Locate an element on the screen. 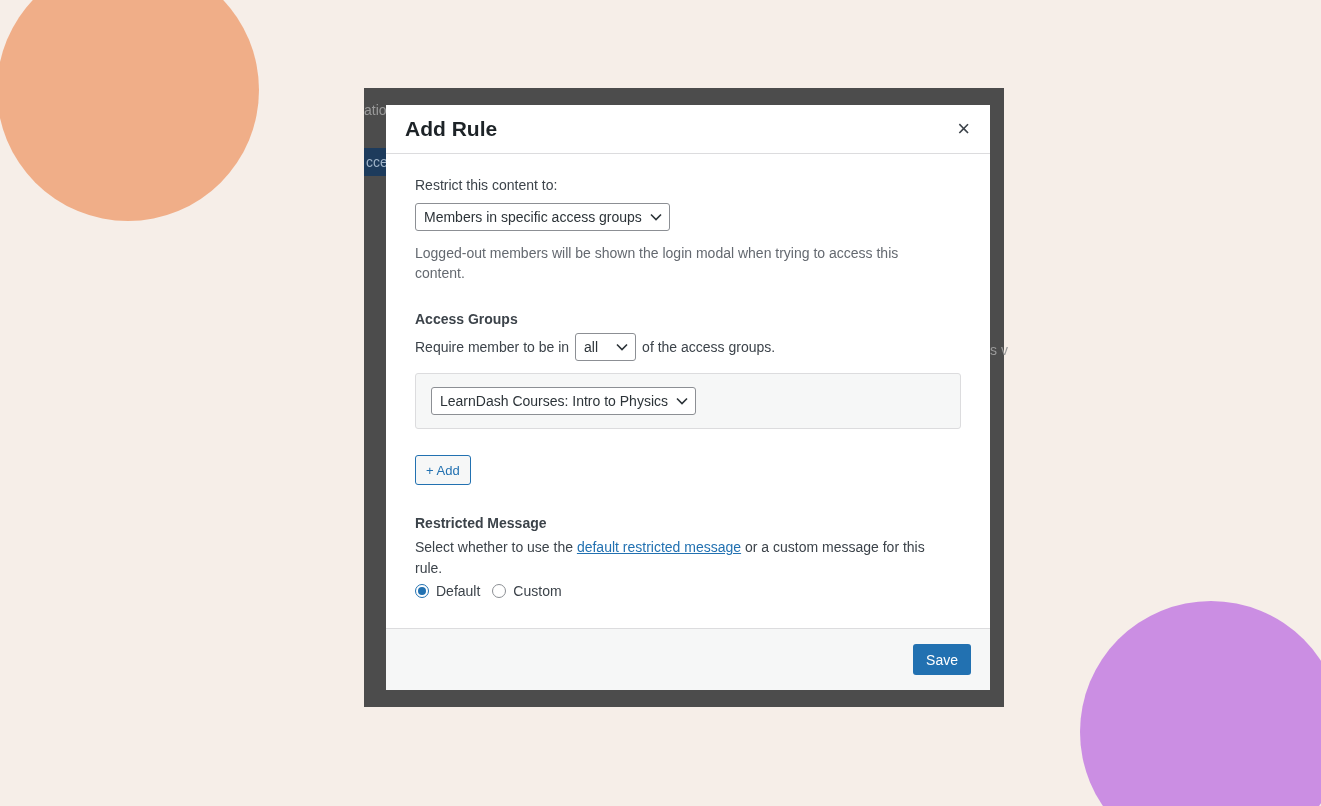 Image resolution: width=1321 pixels, height=806 pixels. save-button: Save is located at coordinates (942, 659).